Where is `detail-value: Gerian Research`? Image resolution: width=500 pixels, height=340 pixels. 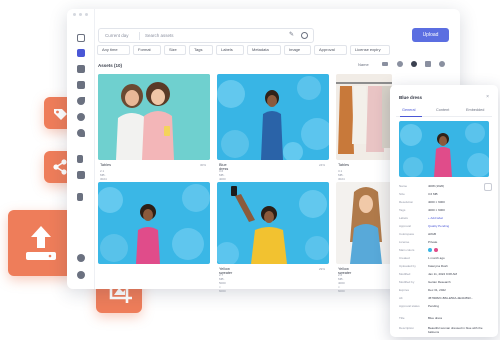
detail-value: Gerian Research is located at coordinates (439, 282).